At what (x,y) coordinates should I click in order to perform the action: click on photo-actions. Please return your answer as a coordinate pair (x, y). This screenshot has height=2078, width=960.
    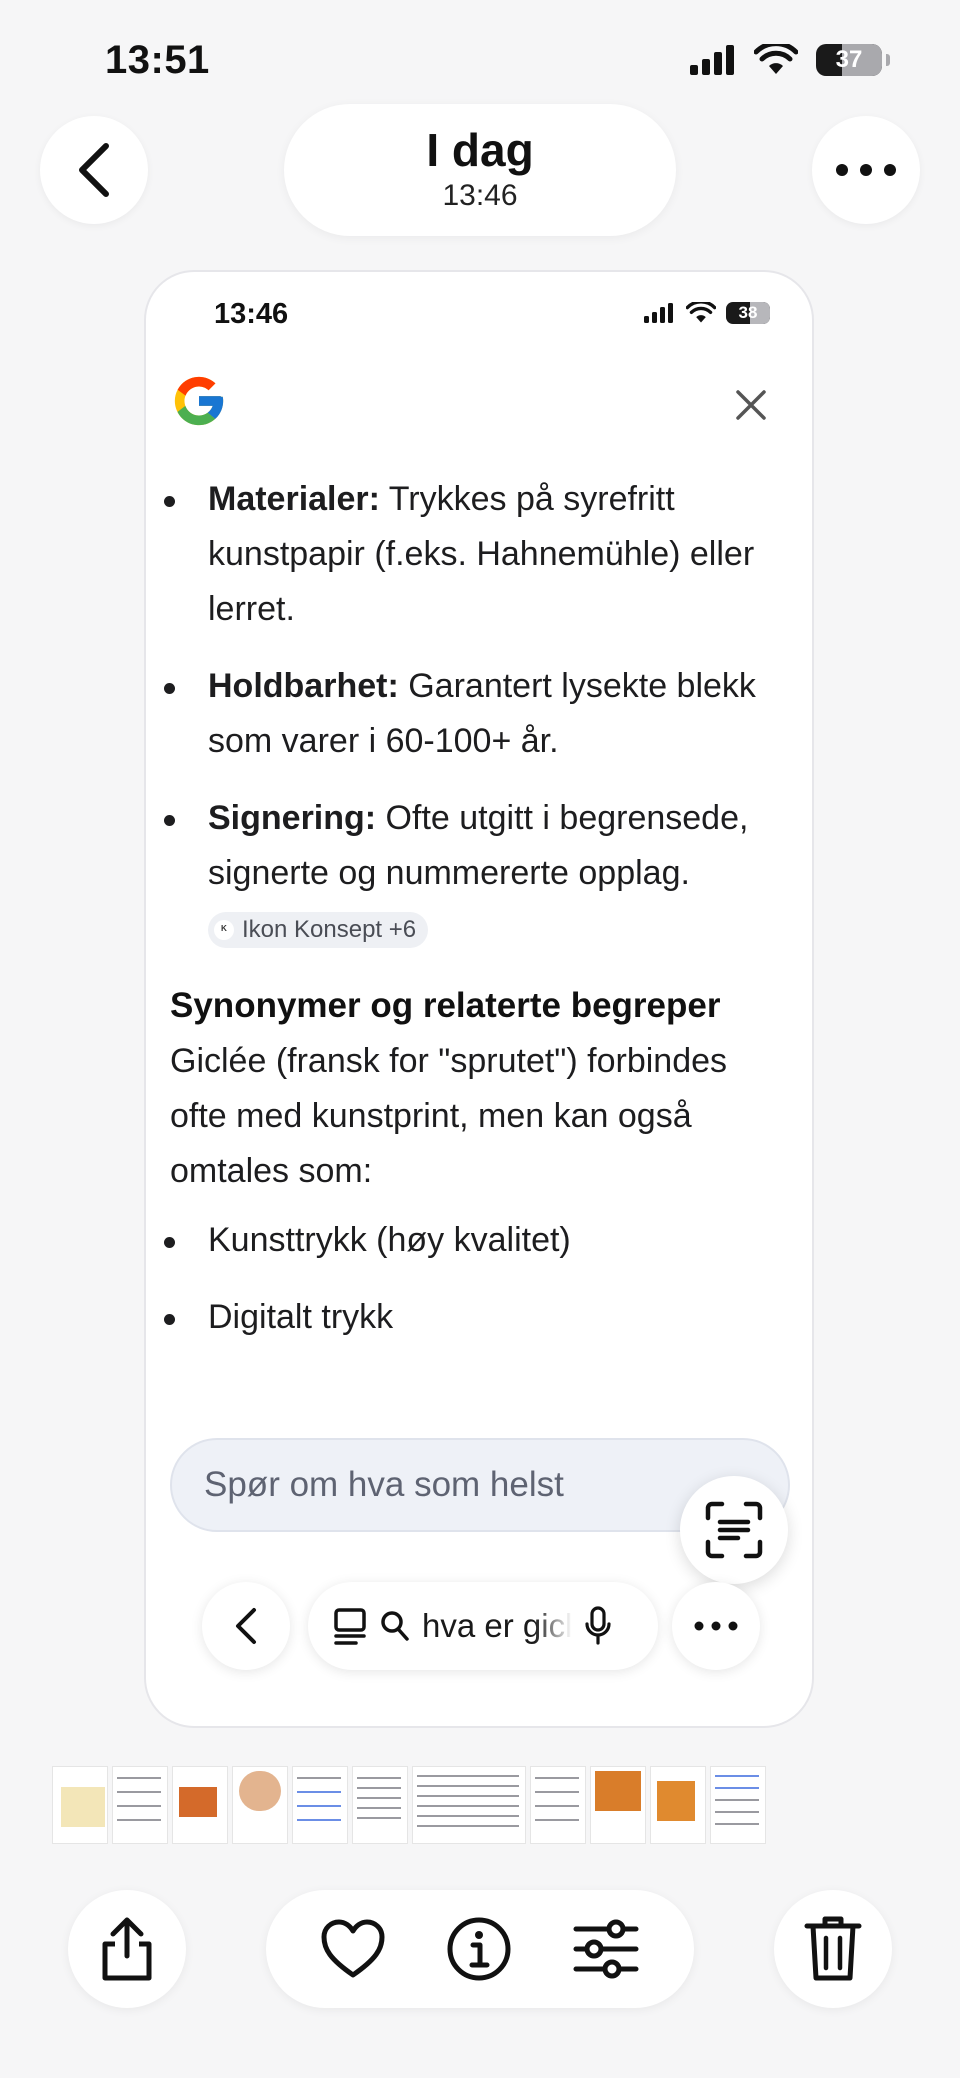
    Looking at the image, I should click on (480, 1949).